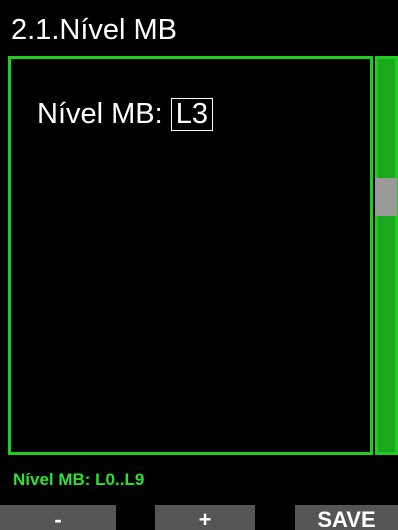 Image resolution: width=398 pixels, height=530 pixels. What do you see at coordinates (386, 197) in the screenshot?
I see `scrollbar-thumb` at bounding box center [386, 197].